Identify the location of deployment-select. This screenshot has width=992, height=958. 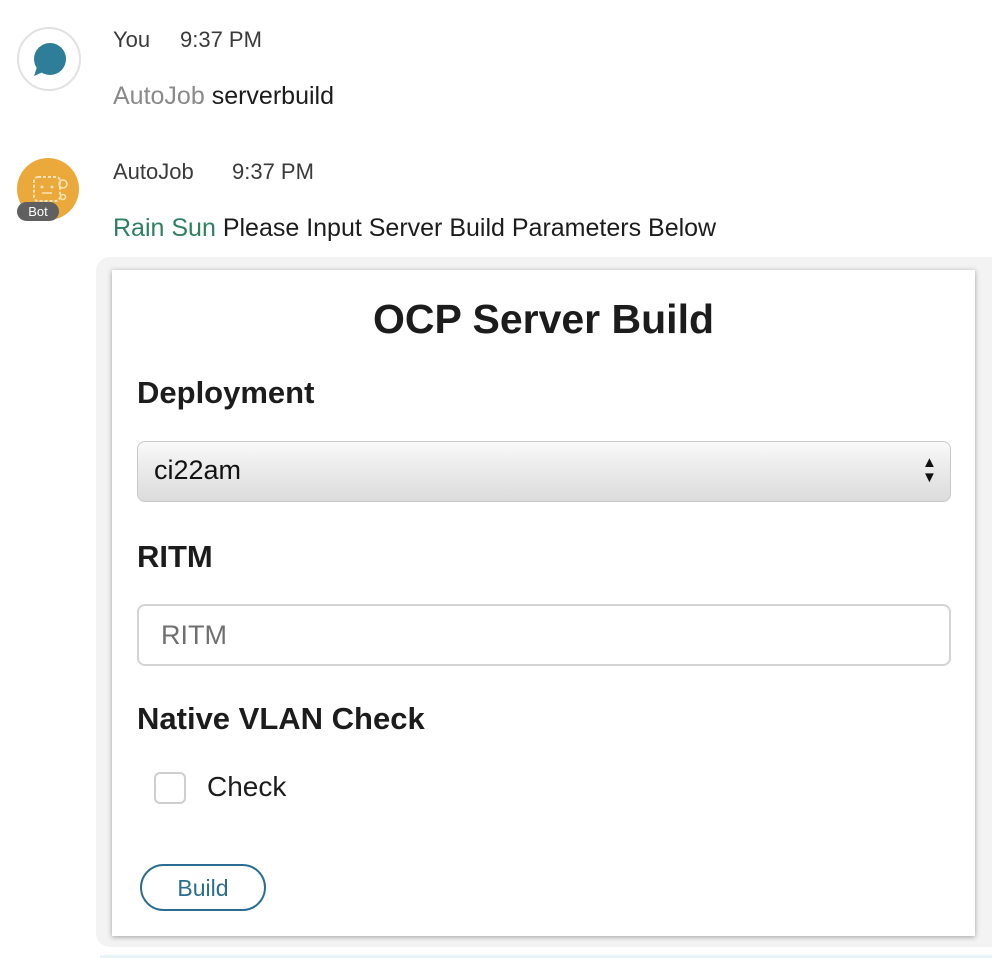
(544, 471).